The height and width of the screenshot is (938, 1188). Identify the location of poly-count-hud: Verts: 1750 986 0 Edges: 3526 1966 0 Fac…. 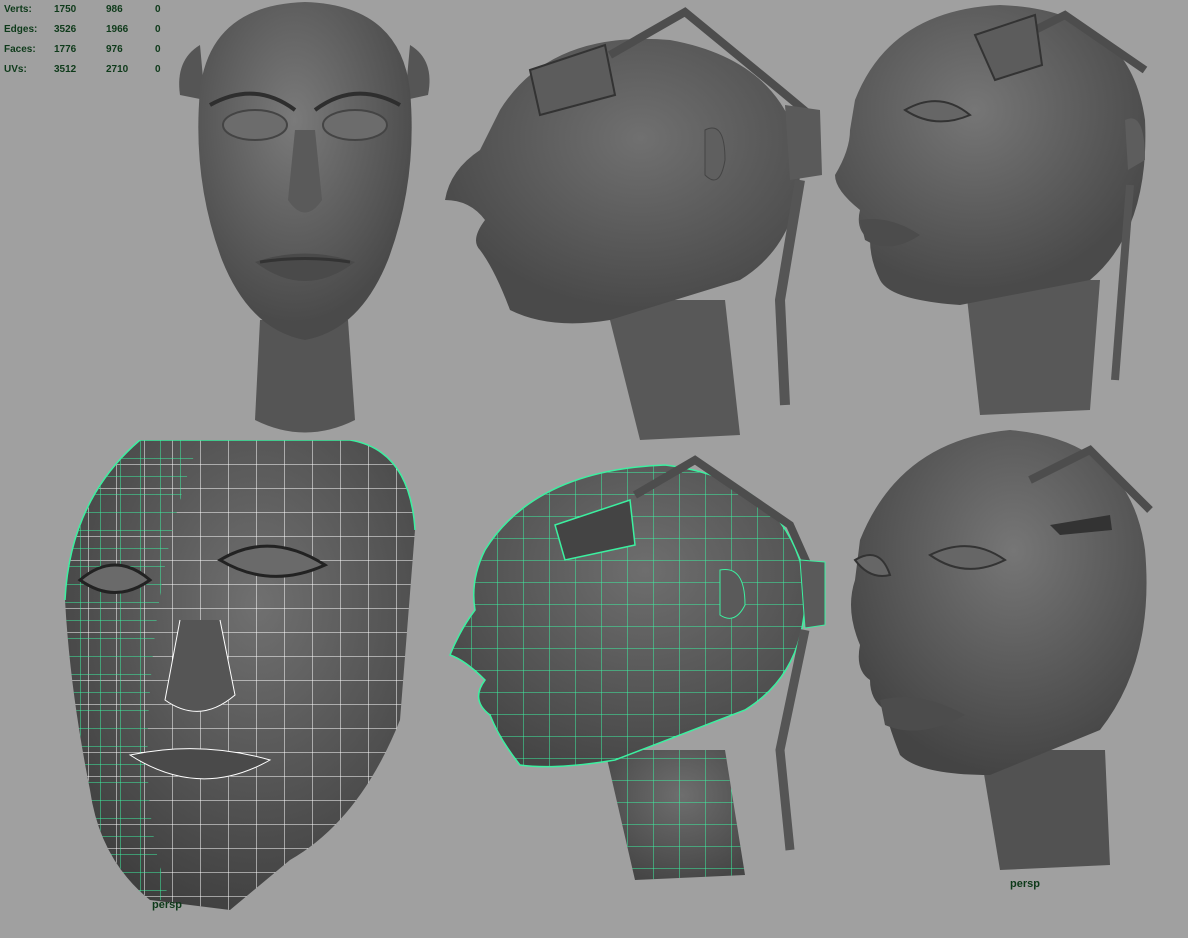
(89, 40).